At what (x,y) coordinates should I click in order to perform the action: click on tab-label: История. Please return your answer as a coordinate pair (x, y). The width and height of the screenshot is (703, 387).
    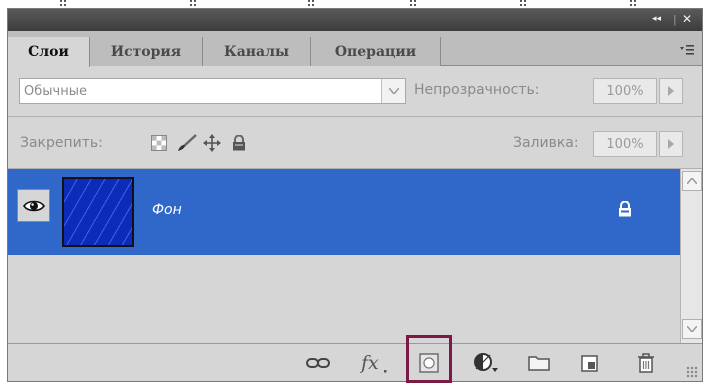
    Looking at the image, I should click on (146, 51).